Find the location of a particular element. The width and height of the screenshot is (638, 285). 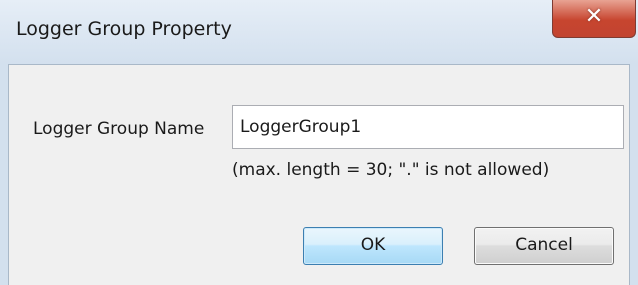

logger-group-name-label: Logger Group Name is located at coordinates (119, 129).